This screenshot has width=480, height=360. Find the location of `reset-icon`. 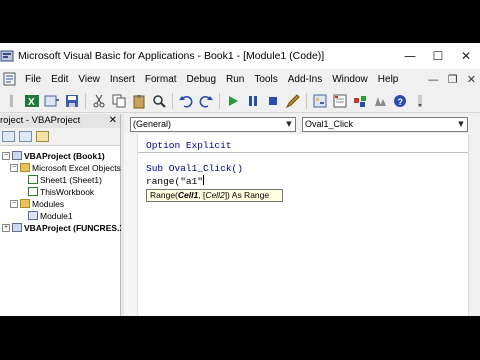

reset-icon is located at coordinates (273, 101).